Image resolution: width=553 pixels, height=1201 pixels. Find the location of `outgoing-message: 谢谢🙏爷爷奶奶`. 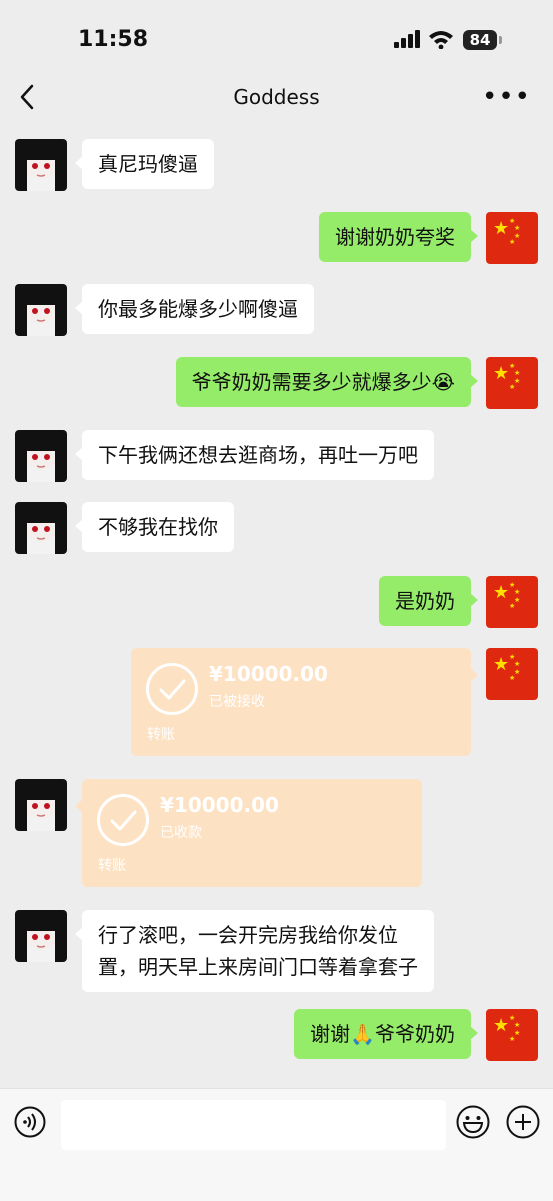

outgoing-message: 谢谢🙏爷爷奶奶 is located at coordinates (386, 1034).